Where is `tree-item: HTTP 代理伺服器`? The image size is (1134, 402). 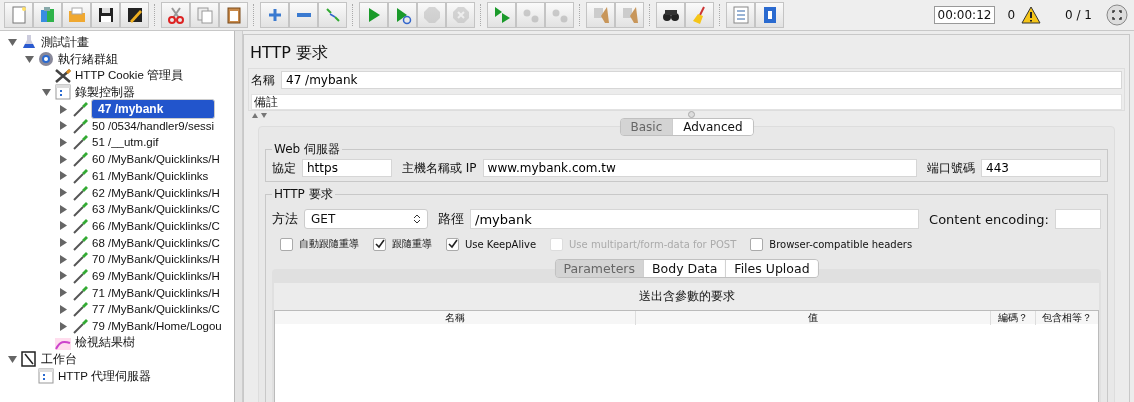
tree-item: HTTP 代理伺服器 is located at coordinates (104, 376).